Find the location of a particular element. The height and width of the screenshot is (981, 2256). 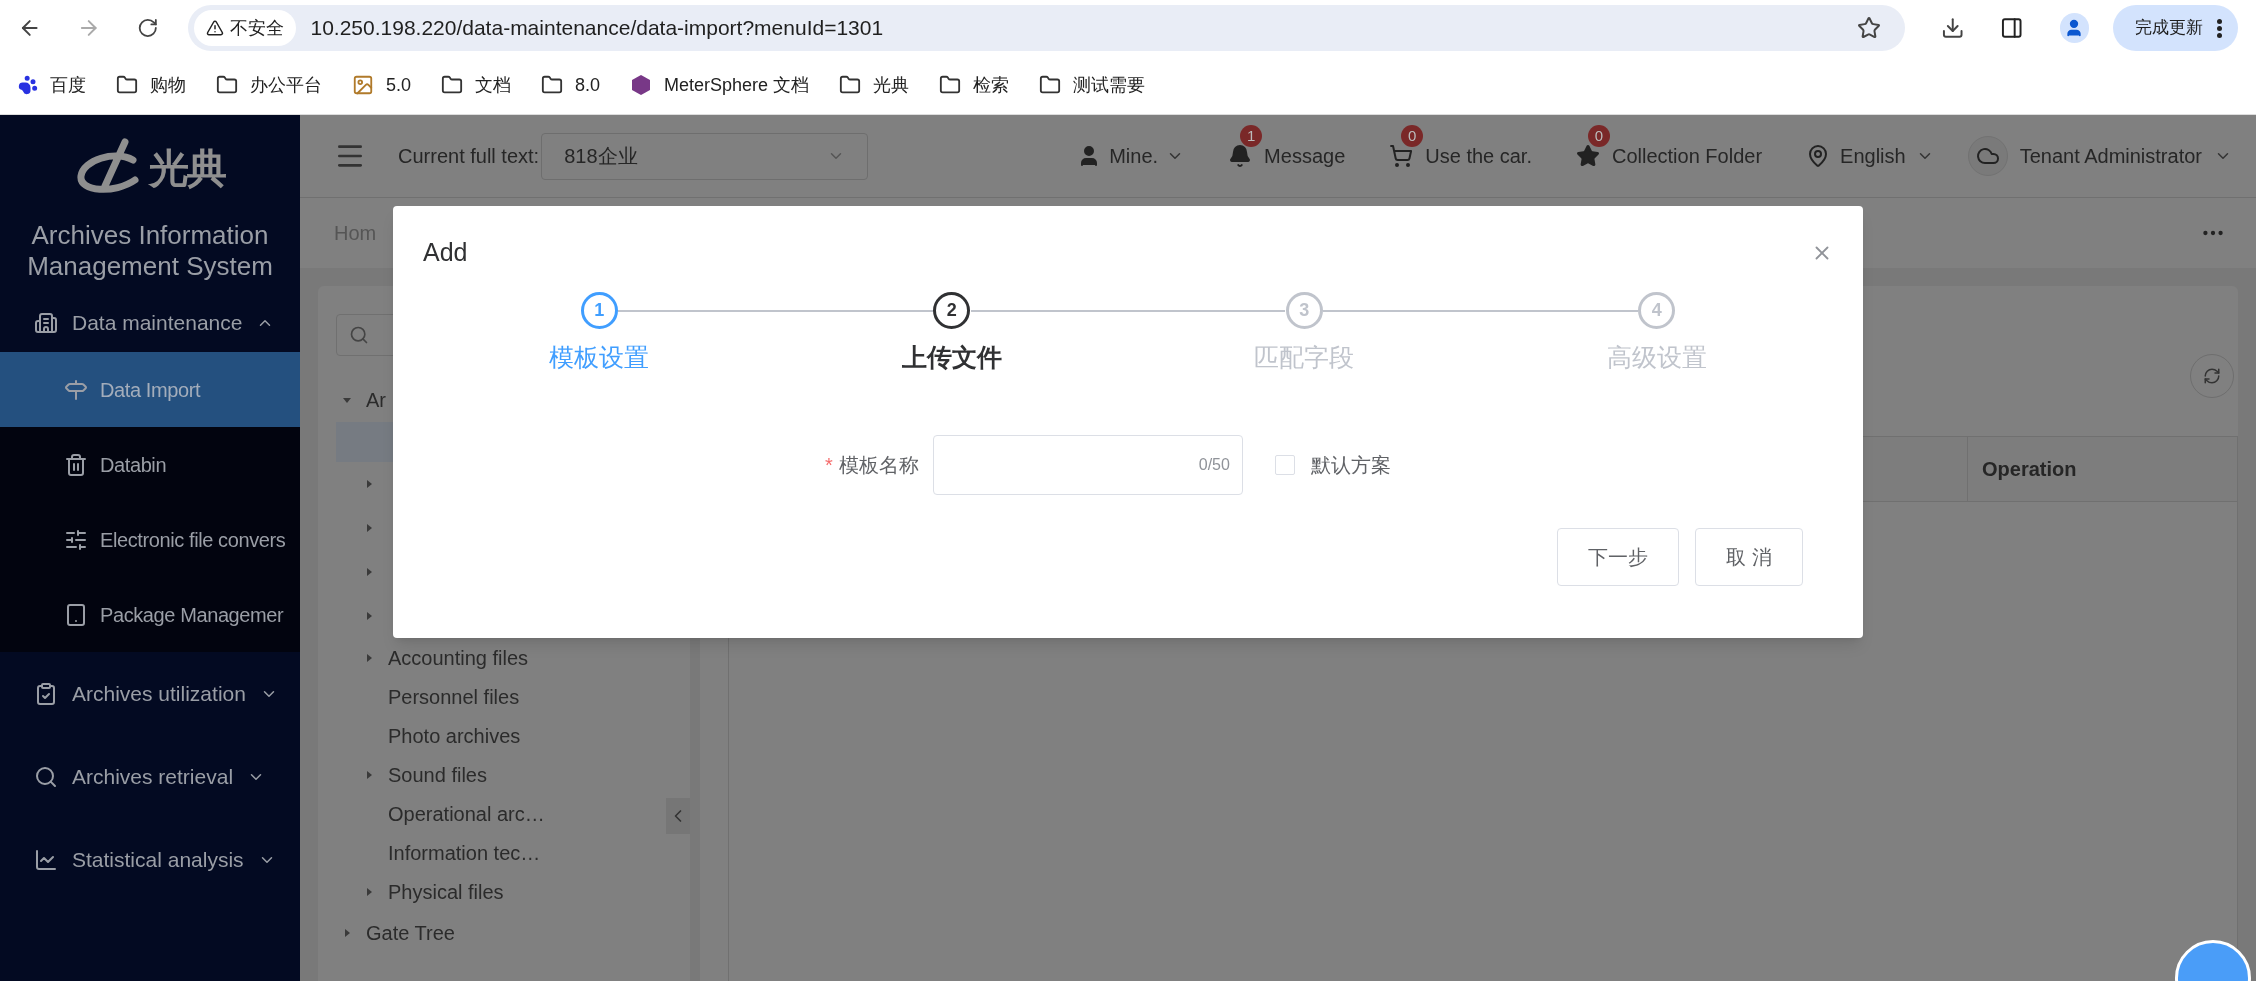

bookmark-star-icon is located at coordinates (1868, 28).